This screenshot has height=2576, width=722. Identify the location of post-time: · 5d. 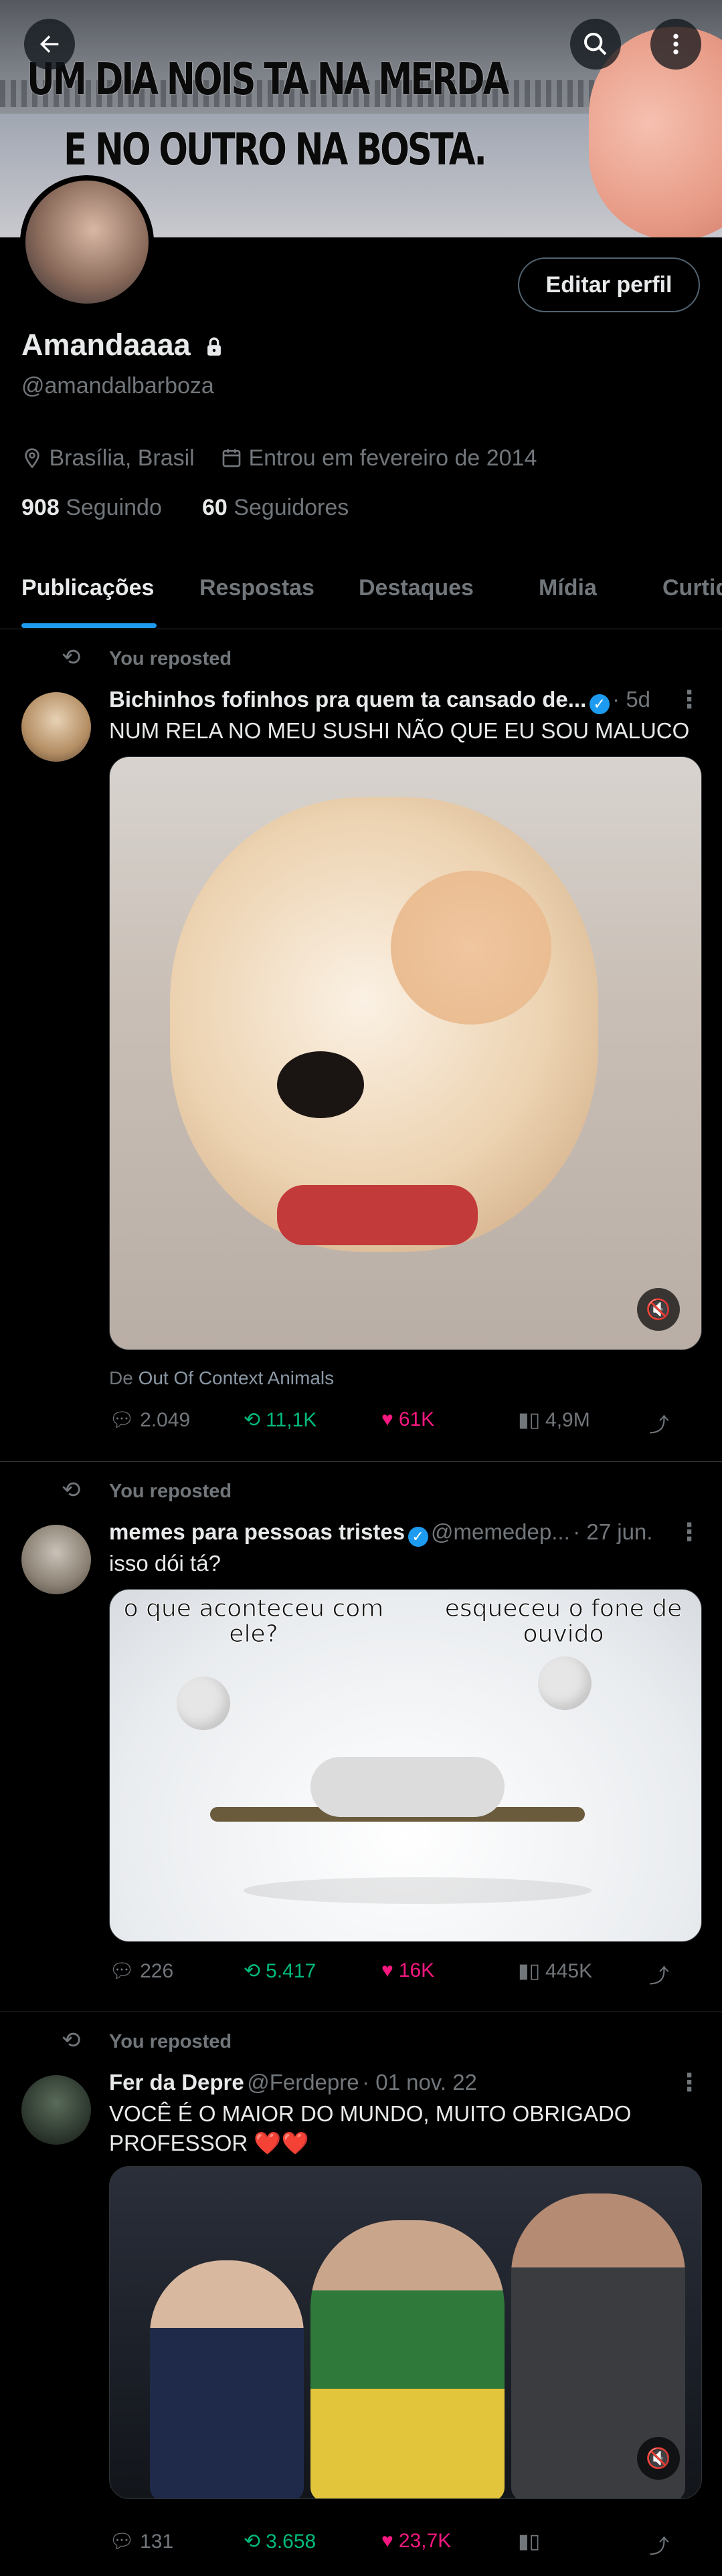
(631, 700).